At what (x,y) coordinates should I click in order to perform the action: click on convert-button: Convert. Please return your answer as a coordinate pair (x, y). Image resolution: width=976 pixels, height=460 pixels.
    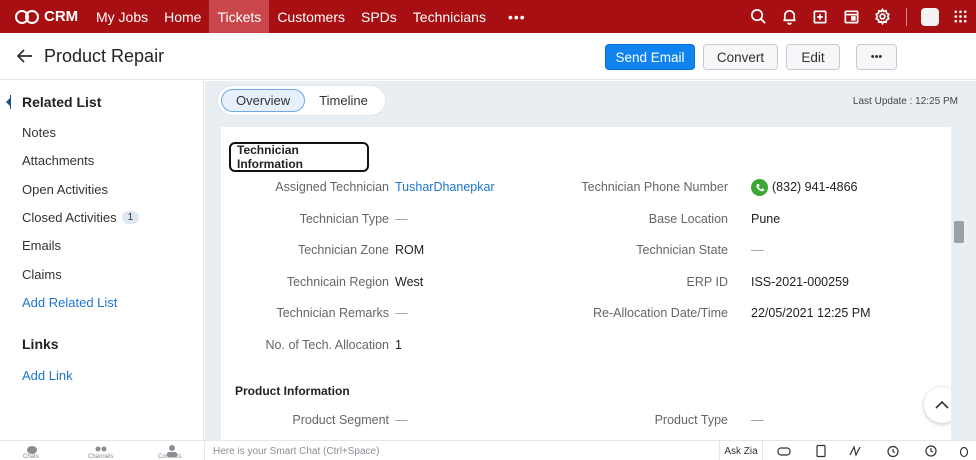
    Looking at the image, I should click on (740, 57).